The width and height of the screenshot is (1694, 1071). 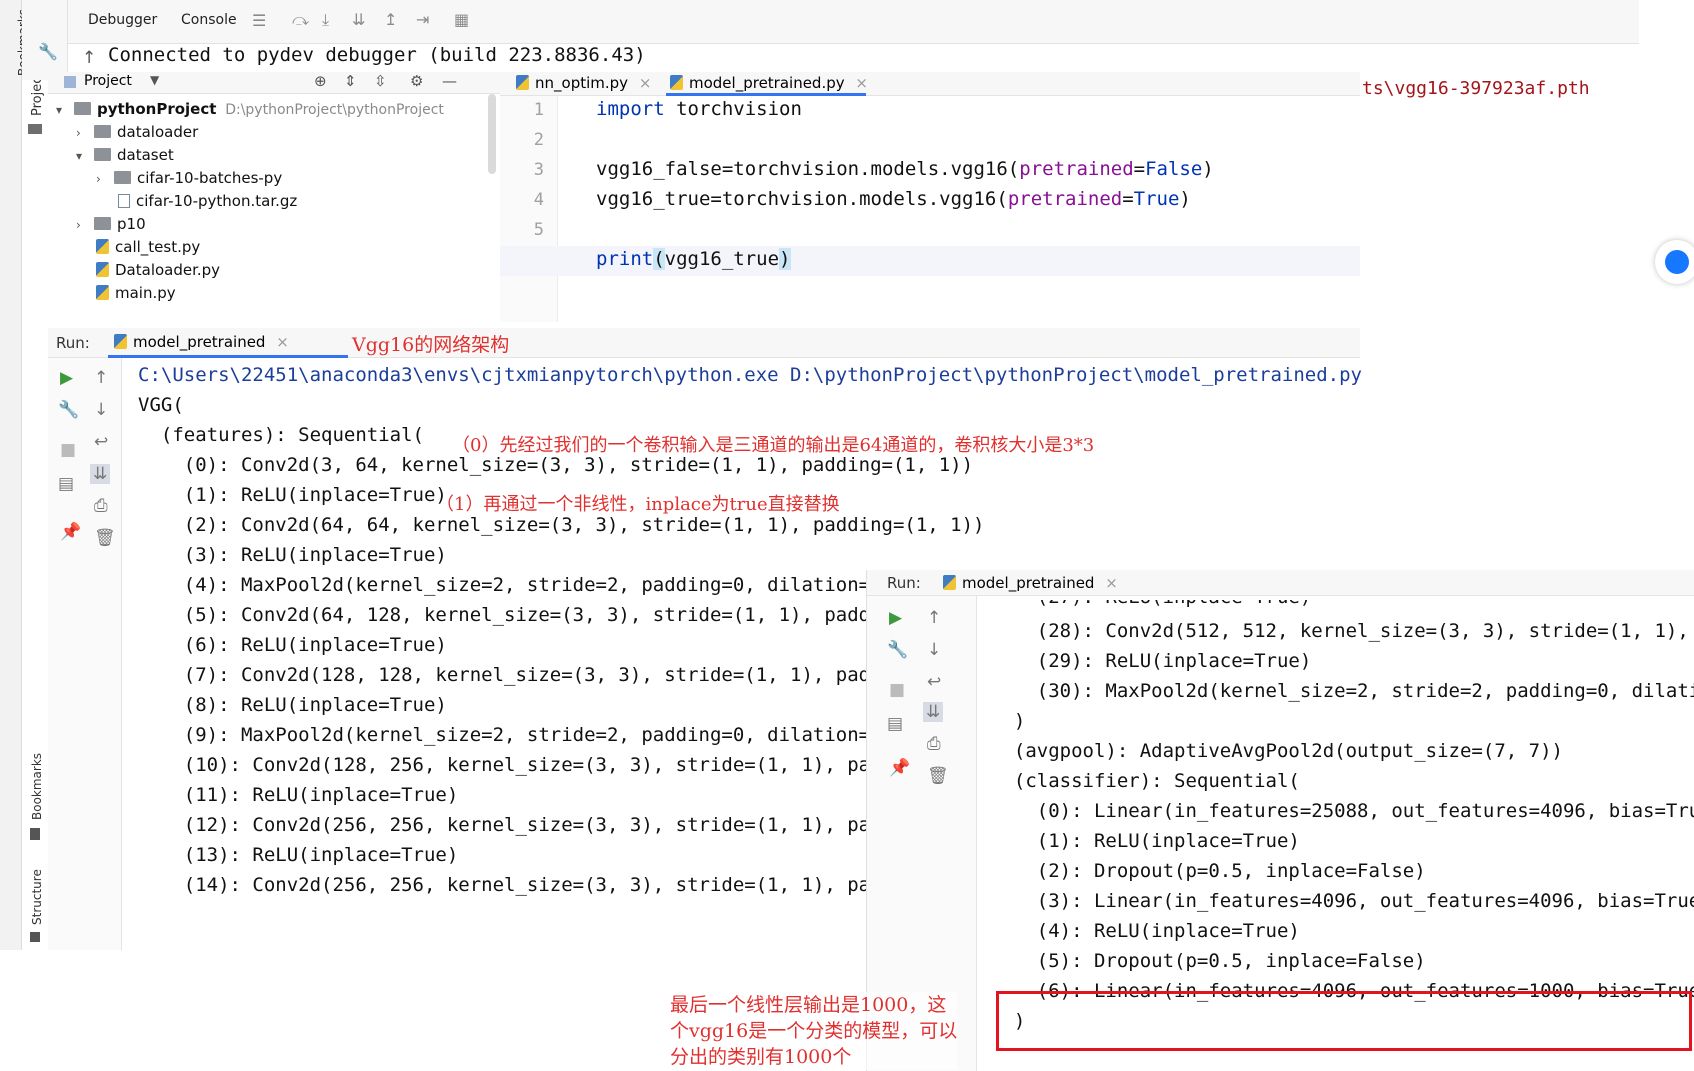 I want to click on locate-icon: ⊕, so click(x=320, y=81).